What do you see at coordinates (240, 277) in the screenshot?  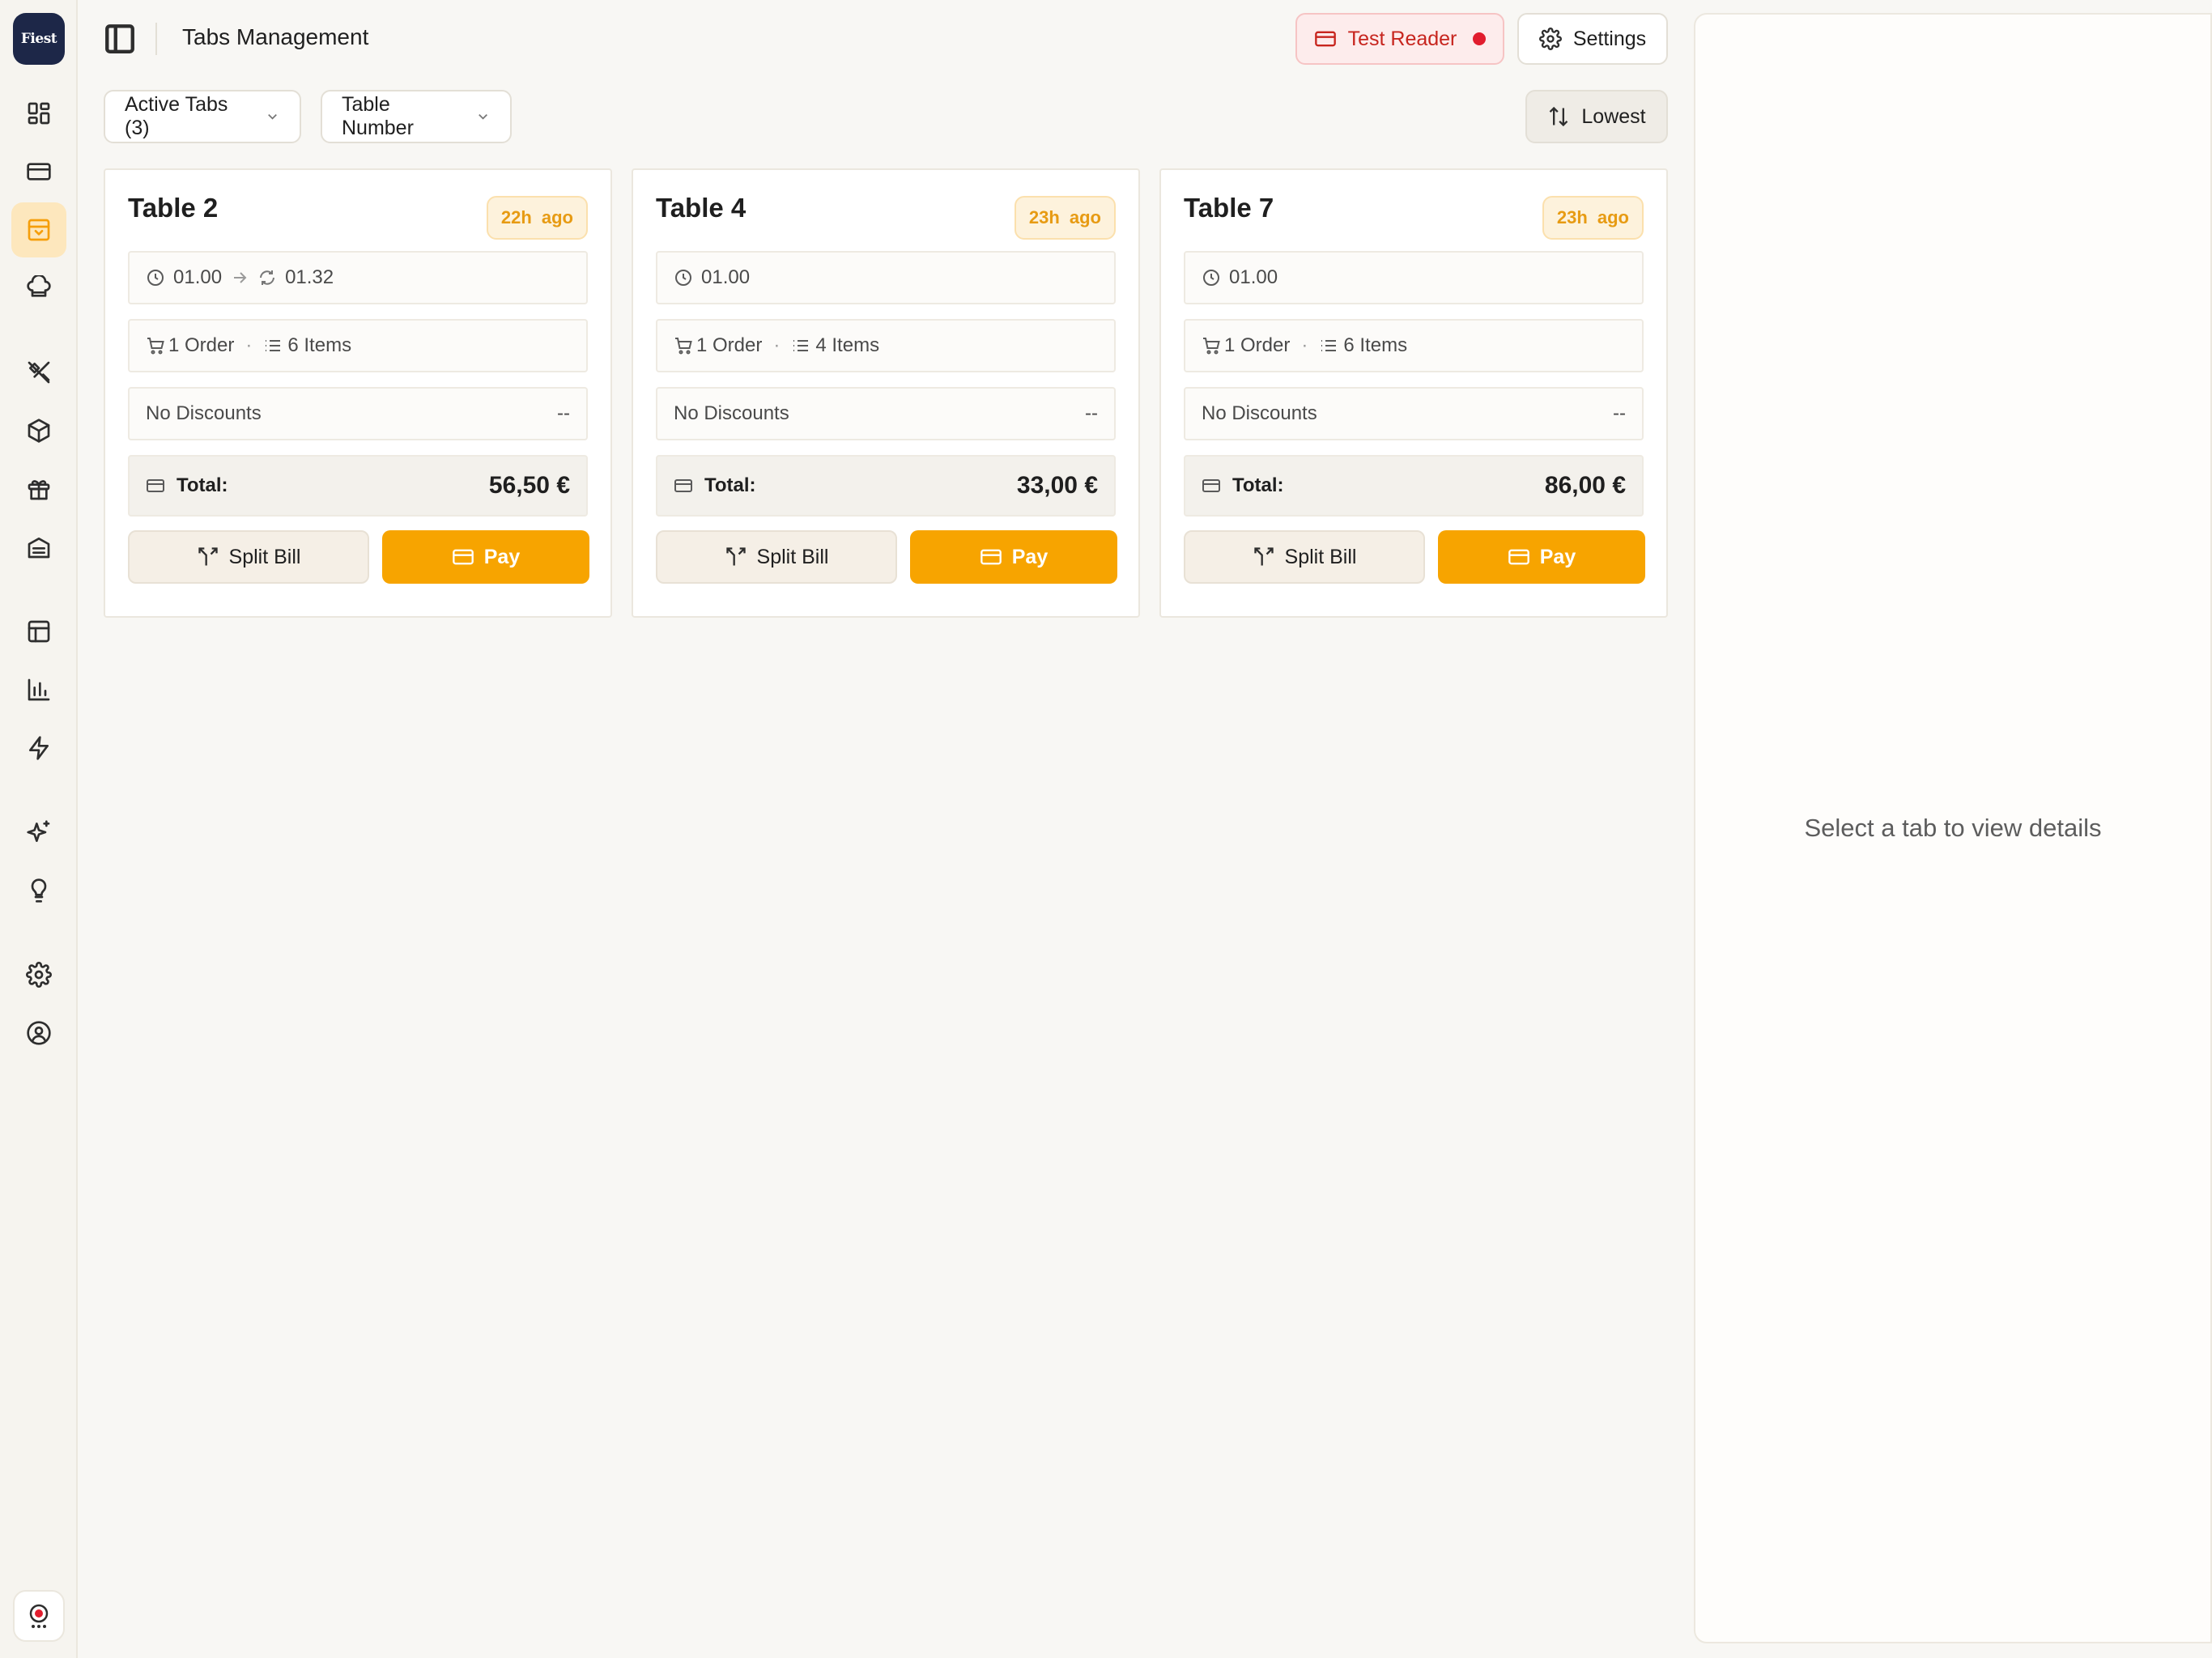 I see `arrow-right-icon` at bounding box center [240, 277].